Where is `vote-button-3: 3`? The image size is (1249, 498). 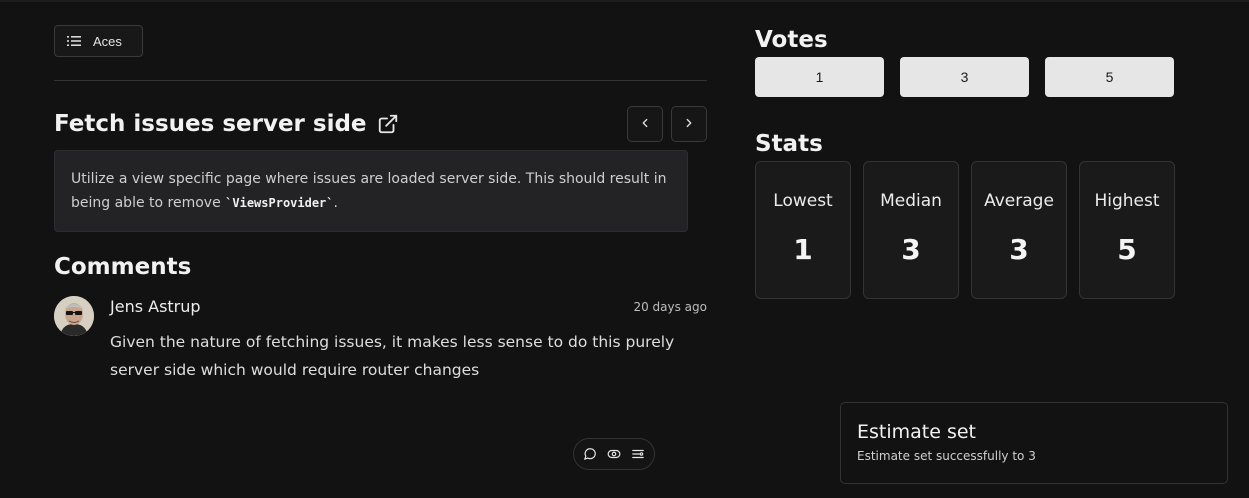 vote-button-3: 3 is located at coordinates (964, 77).